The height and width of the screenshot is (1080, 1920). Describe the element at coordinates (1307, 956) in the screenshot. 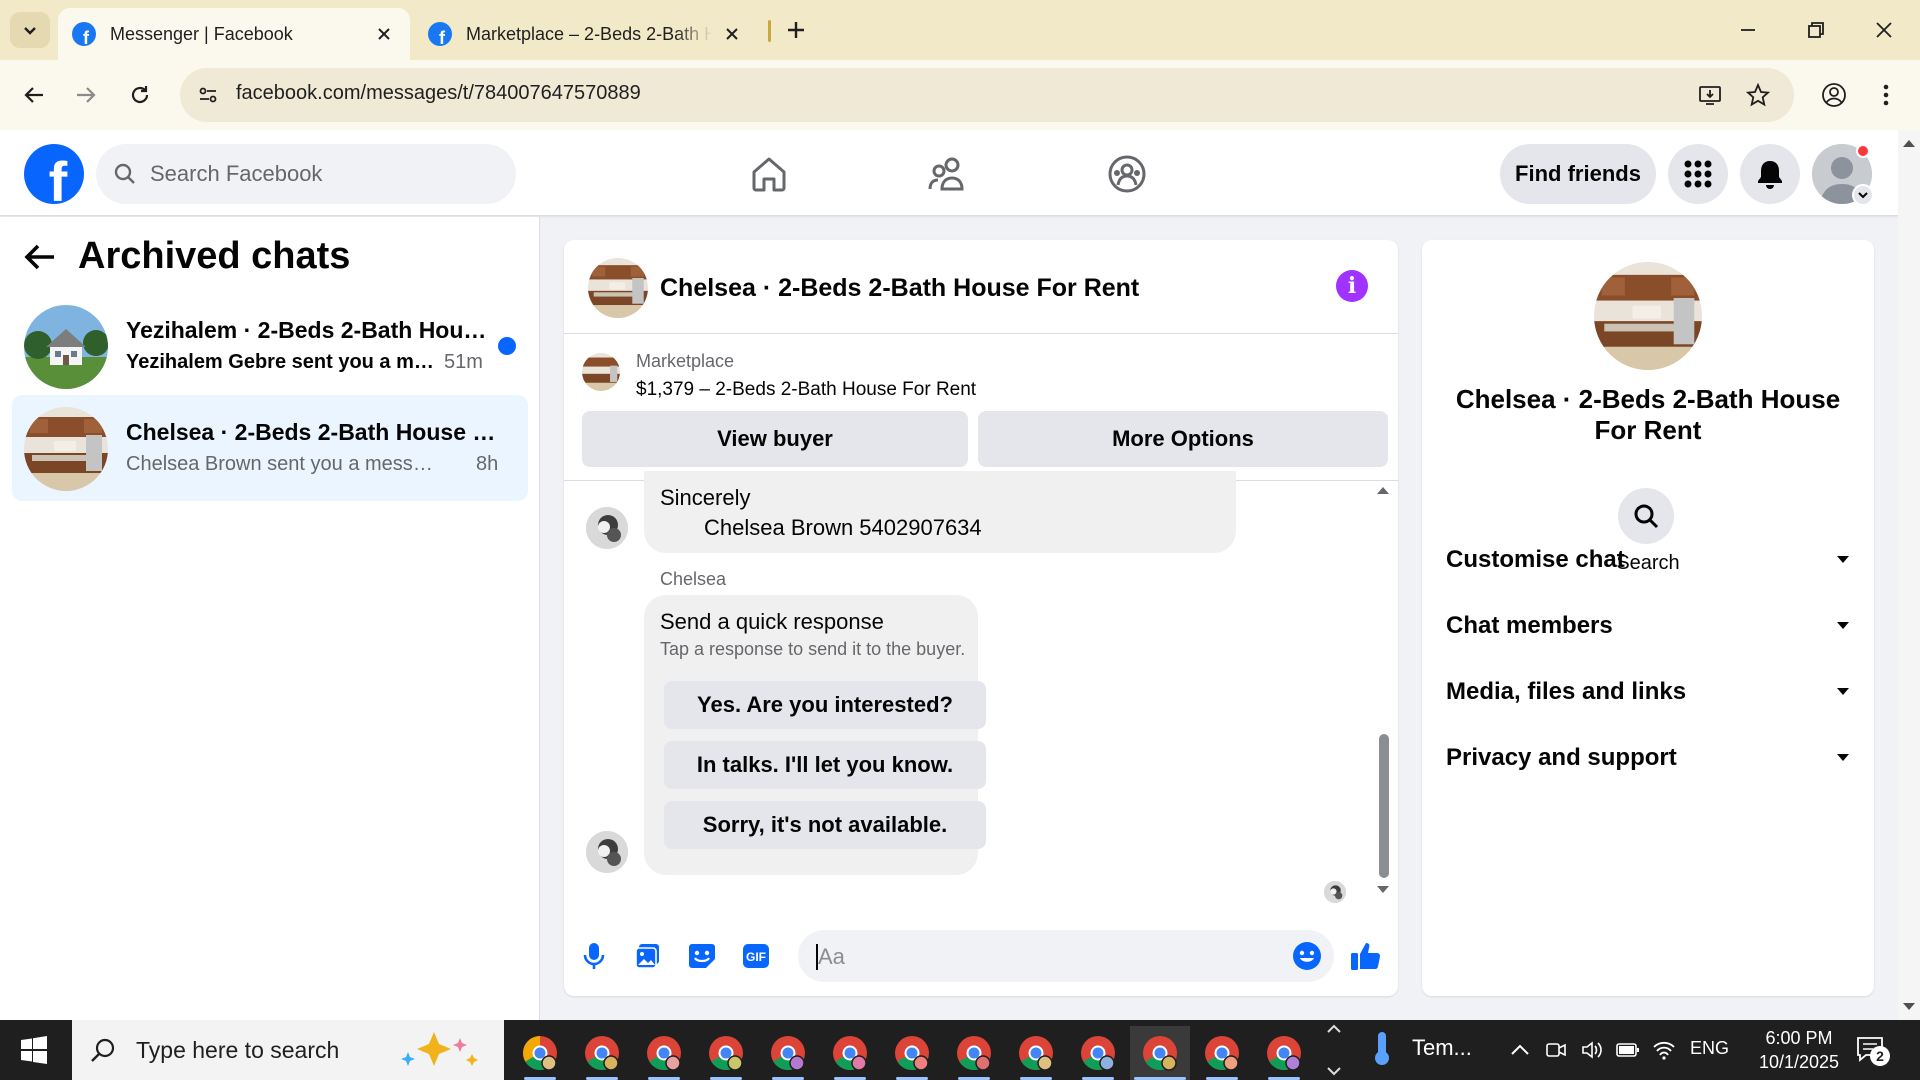

I see `emoji-icon` at that location.